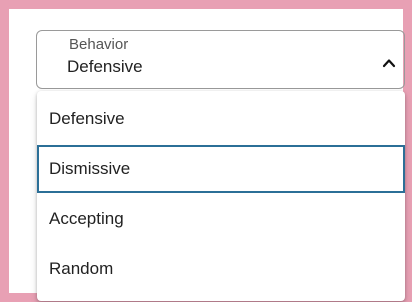 The image size is (412, 302). I want to click on option-accepting: Accepting, so click(221, 219).